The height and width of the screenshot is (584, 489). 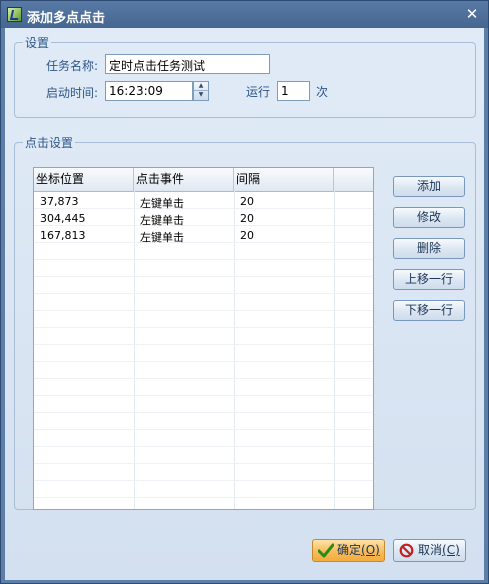 I want to click on move-down-button: 下移一行, so click(x=429, y=310).